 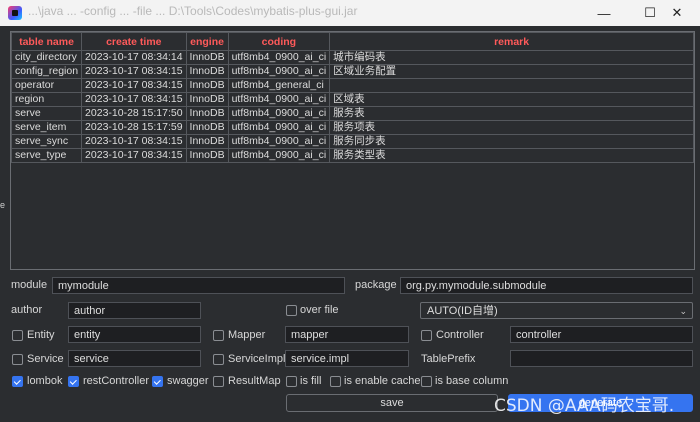 What do you see at coordinates (279, 85) in the screenshot?
I see `table-cell: utf8mb4_general_ci` at bounding box center [279, 85].